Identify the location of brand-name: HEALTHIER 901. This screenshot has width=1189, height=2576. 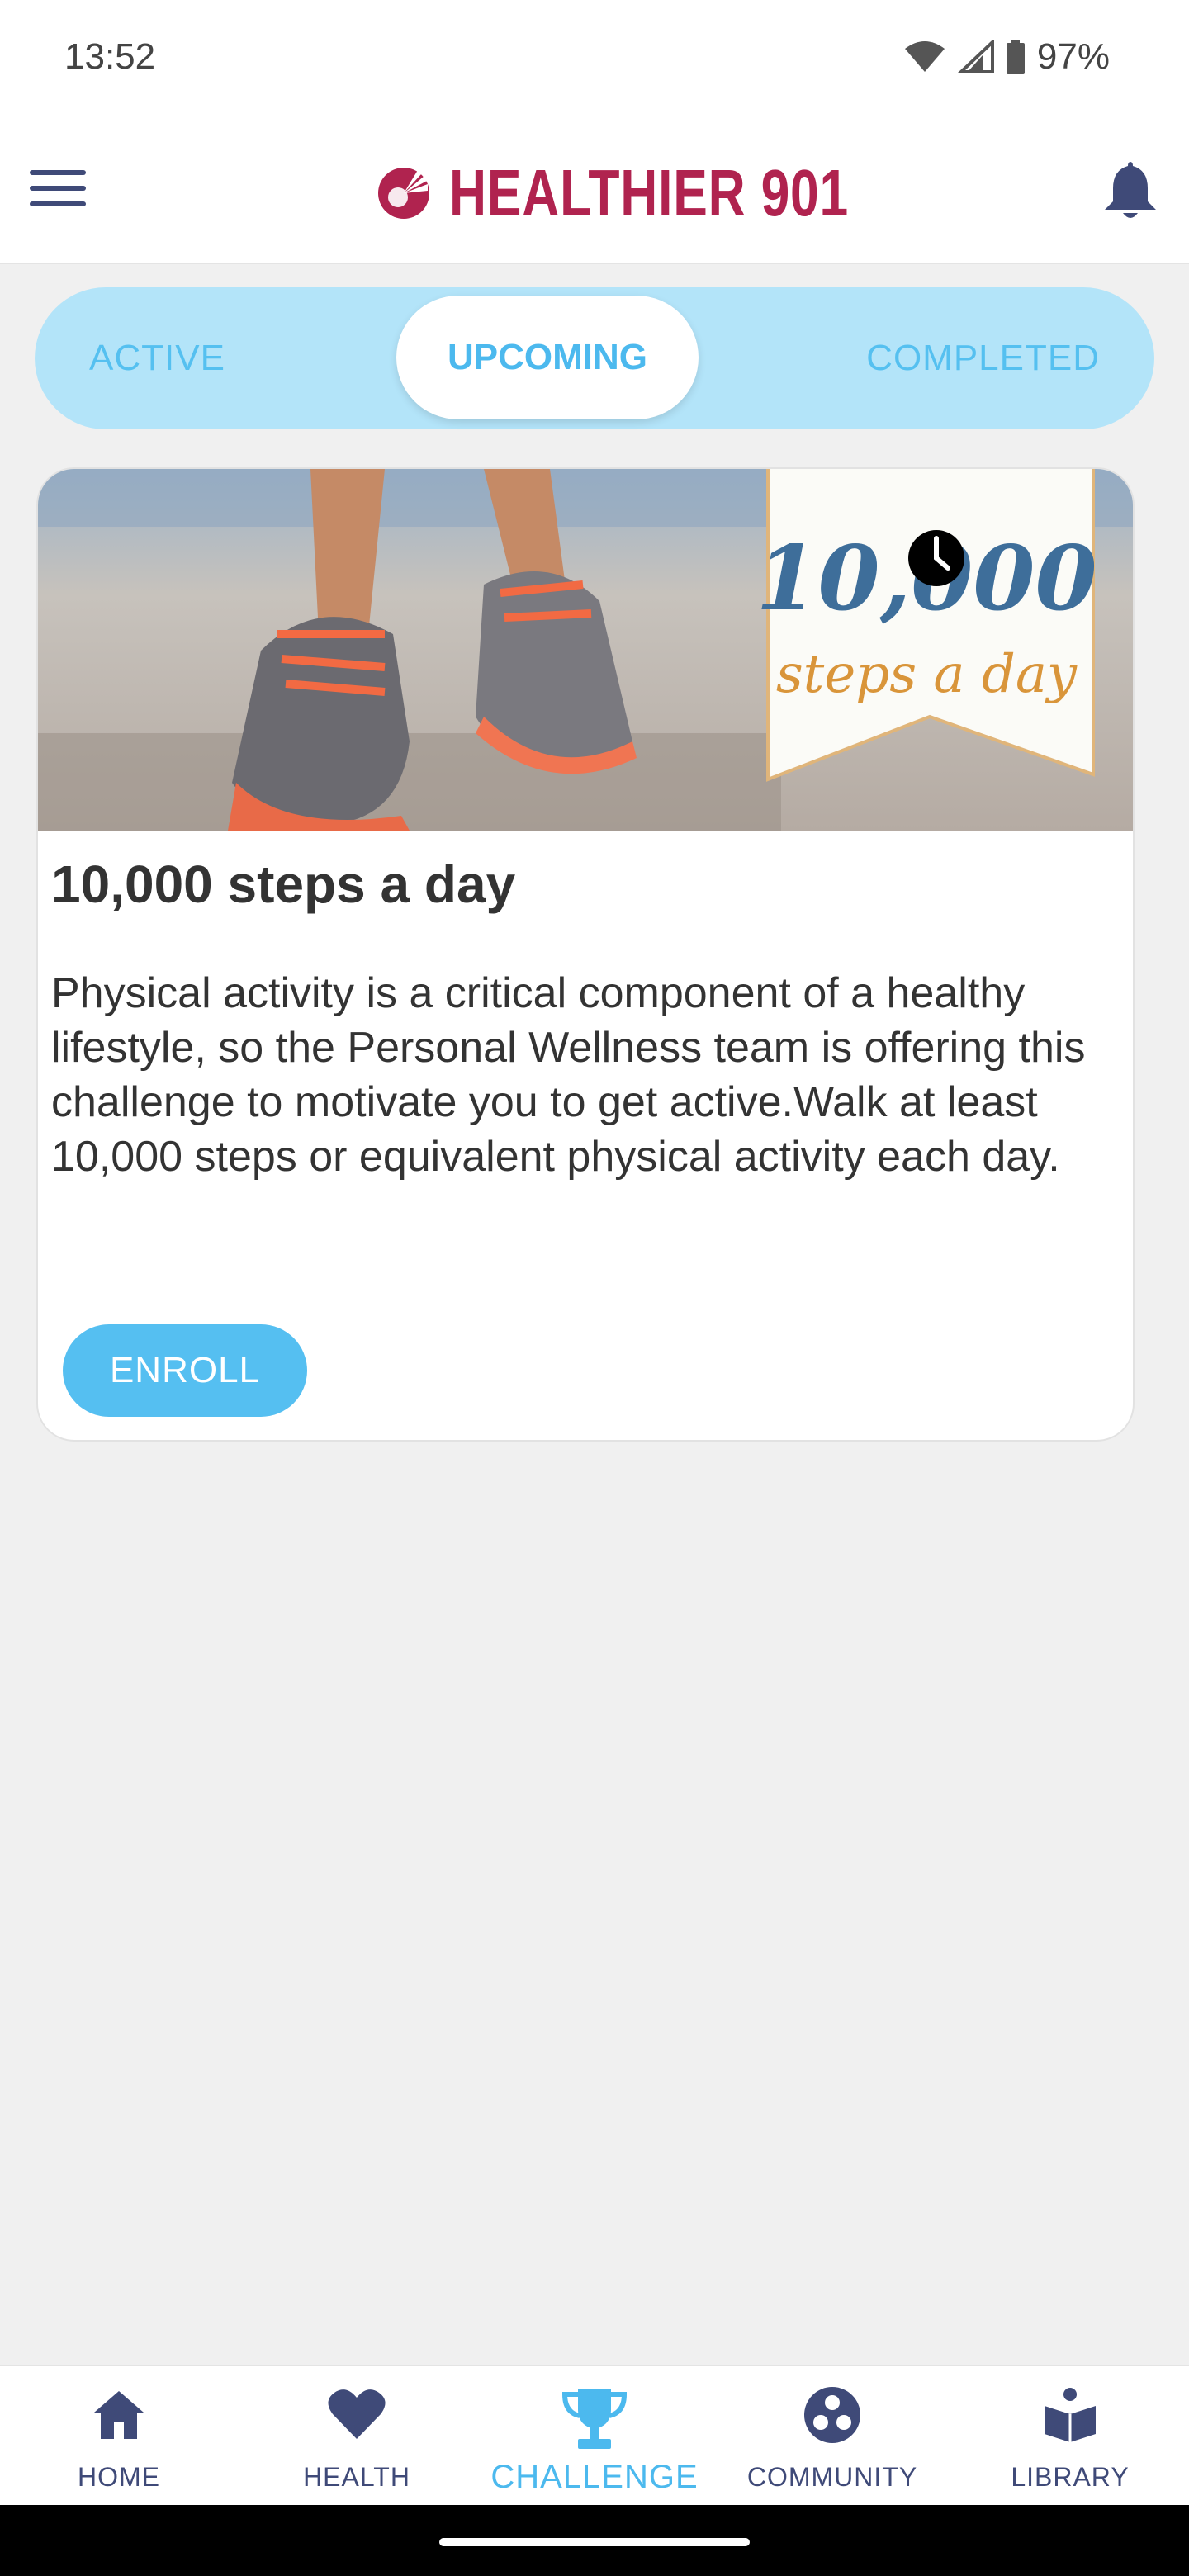
(649, 193).